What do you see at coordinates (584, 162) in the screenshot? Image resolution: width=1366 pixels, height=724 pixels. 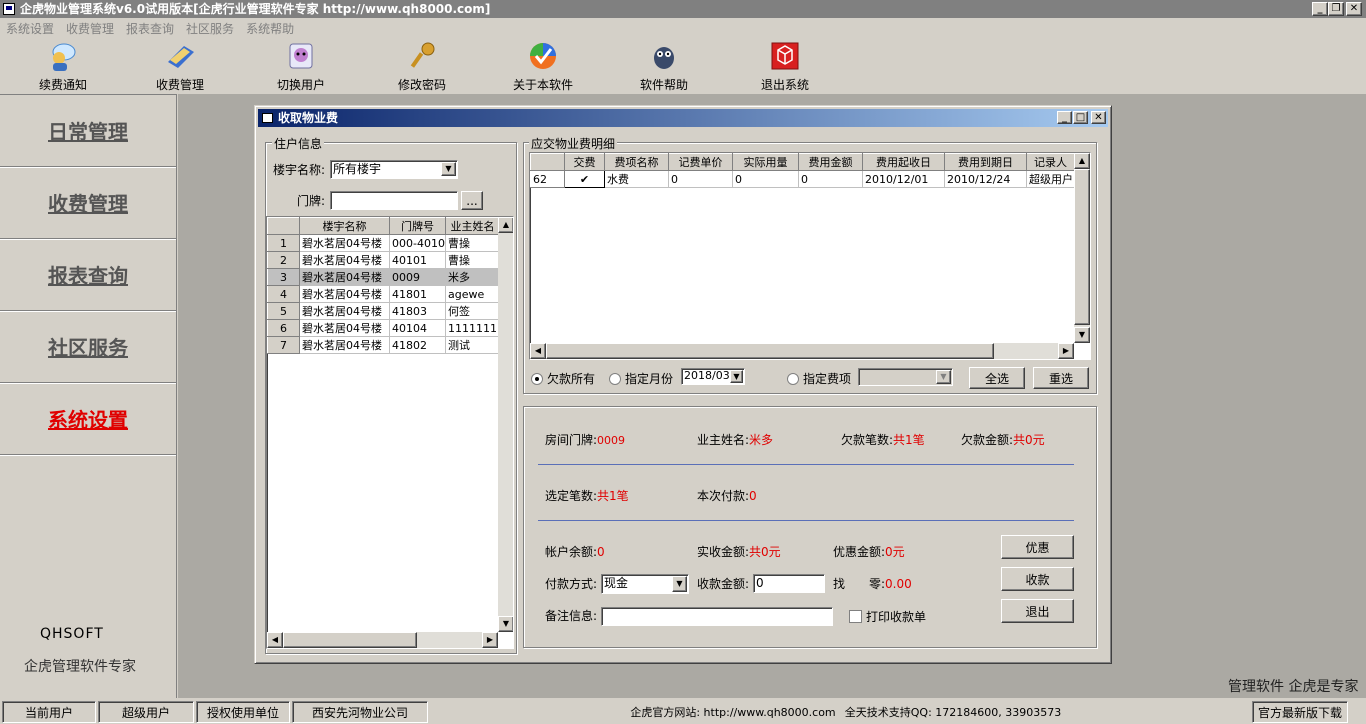 I see `col-pay: 交费` at bounding box center [584, 162].